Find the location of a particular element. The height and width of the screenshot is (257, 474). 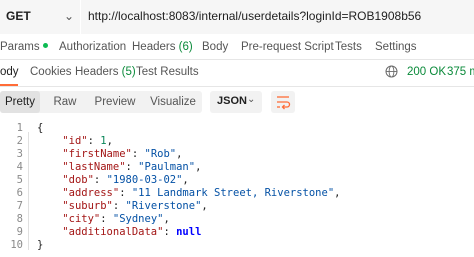

tab-test-results: Test Results is located at coordinates (167, 72).